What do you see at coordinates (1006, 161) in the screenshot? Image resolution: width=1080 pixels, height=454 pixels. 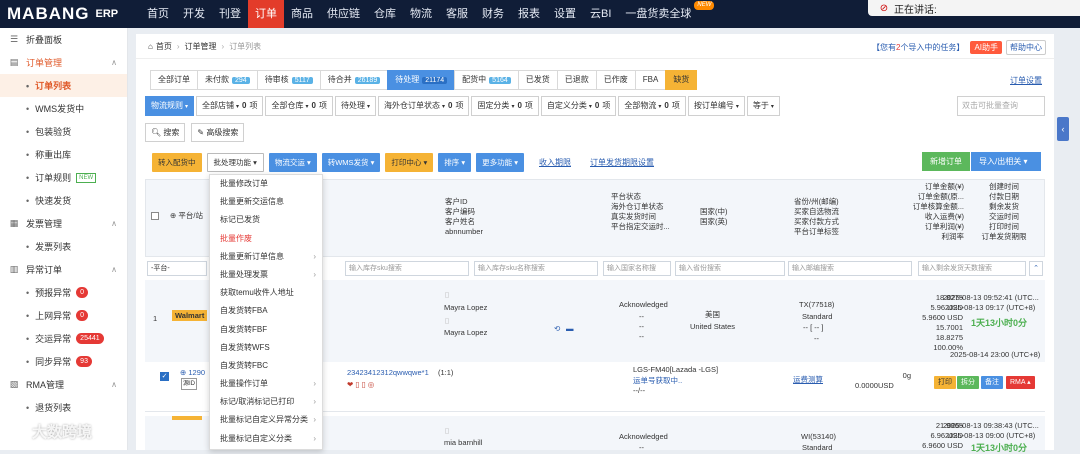 I see `import-export-button: 导入/出相关 ▾` at bounding box center [1006, 161].